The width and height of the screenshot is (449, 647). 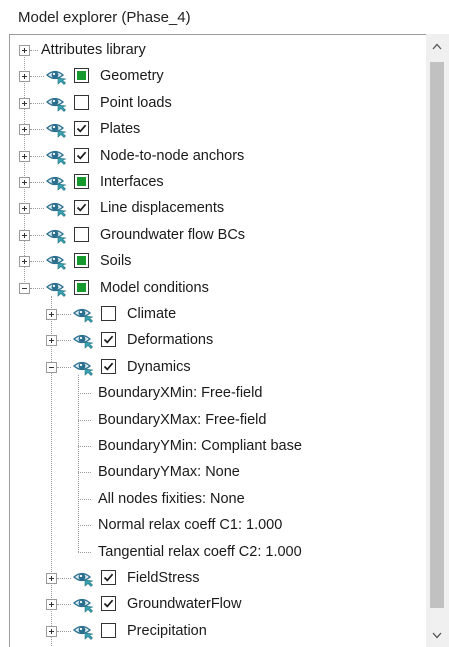 I want to click on tree-item-model-conditions: Model conditions, so click(x=215, y=288).